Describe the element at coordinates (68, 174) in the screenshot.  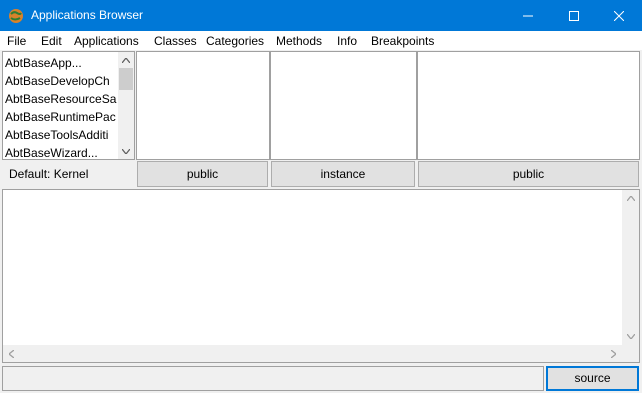
I see `default-kernel-label: Default: Kernel` at that location.